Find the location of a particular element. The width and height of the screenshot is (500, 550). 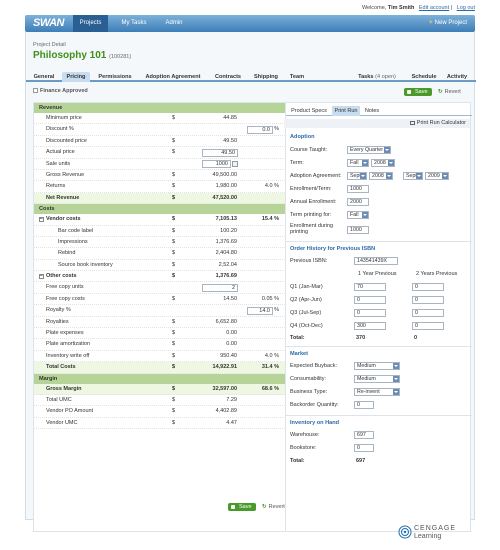

logout-link: Log out is located at coordinates (466, 8).